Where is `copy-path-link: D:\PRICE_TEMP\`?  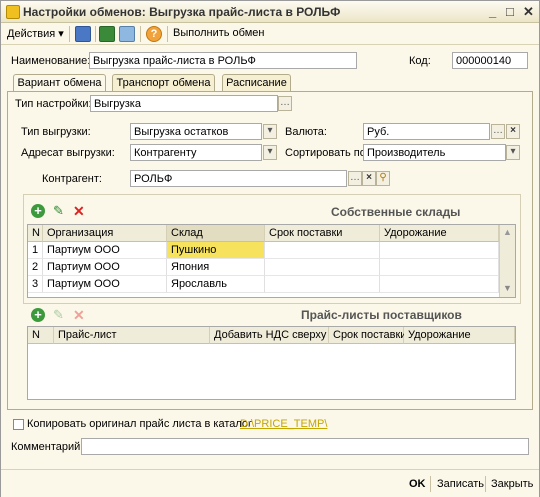 copy-path-link: D:\PRICE_TEMP\ is located at coordinates (283, 424).